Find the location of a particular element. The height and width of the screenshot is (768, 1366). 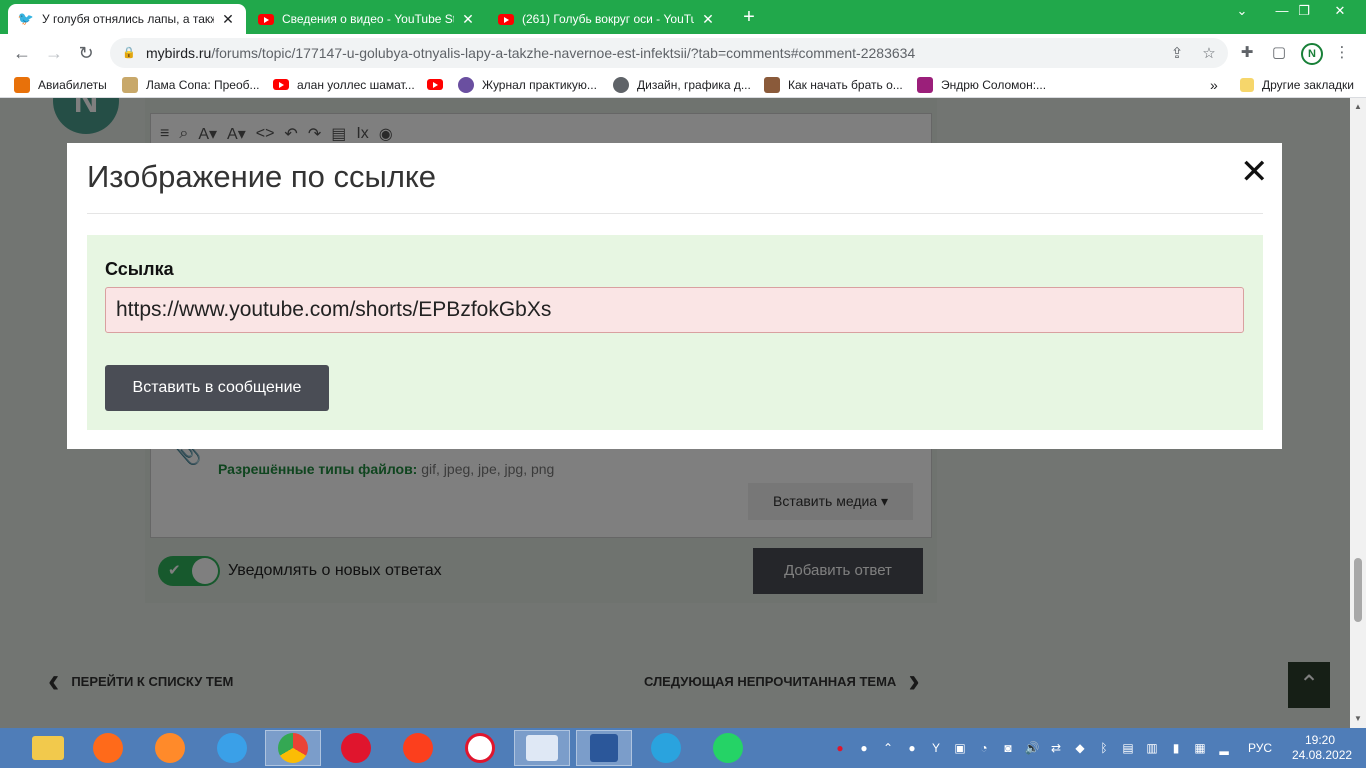

insert-into-message-button: Вставить в сообщение is located at coordinates (217, 388).